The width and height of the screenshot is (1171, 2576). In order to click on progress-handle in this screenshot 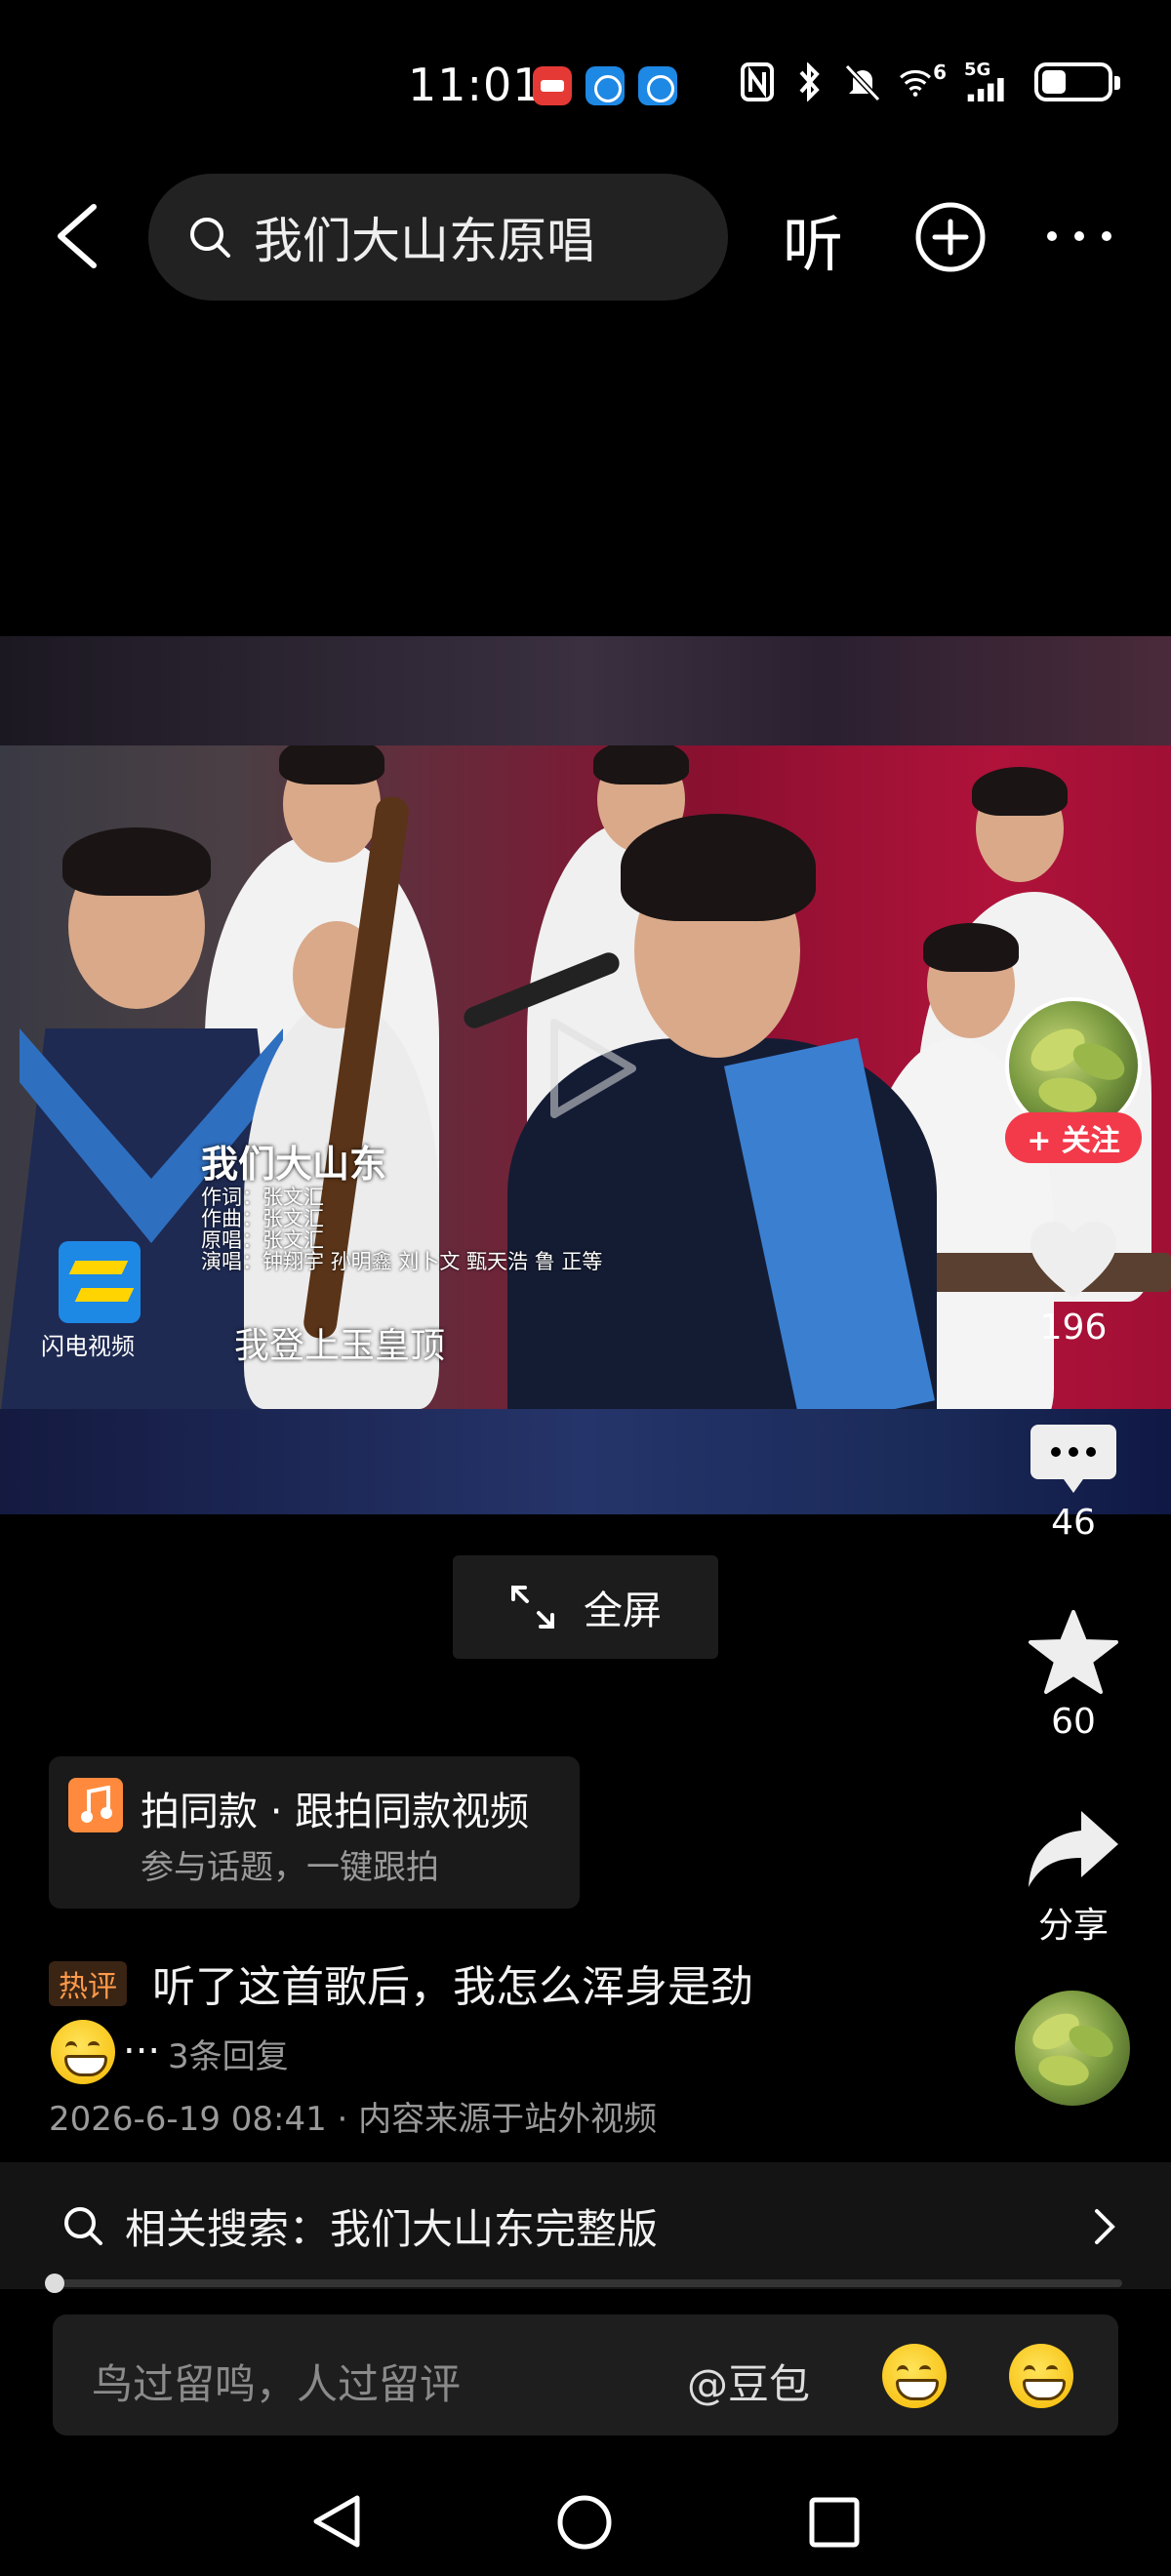, I will do `click(54, 2283)`.